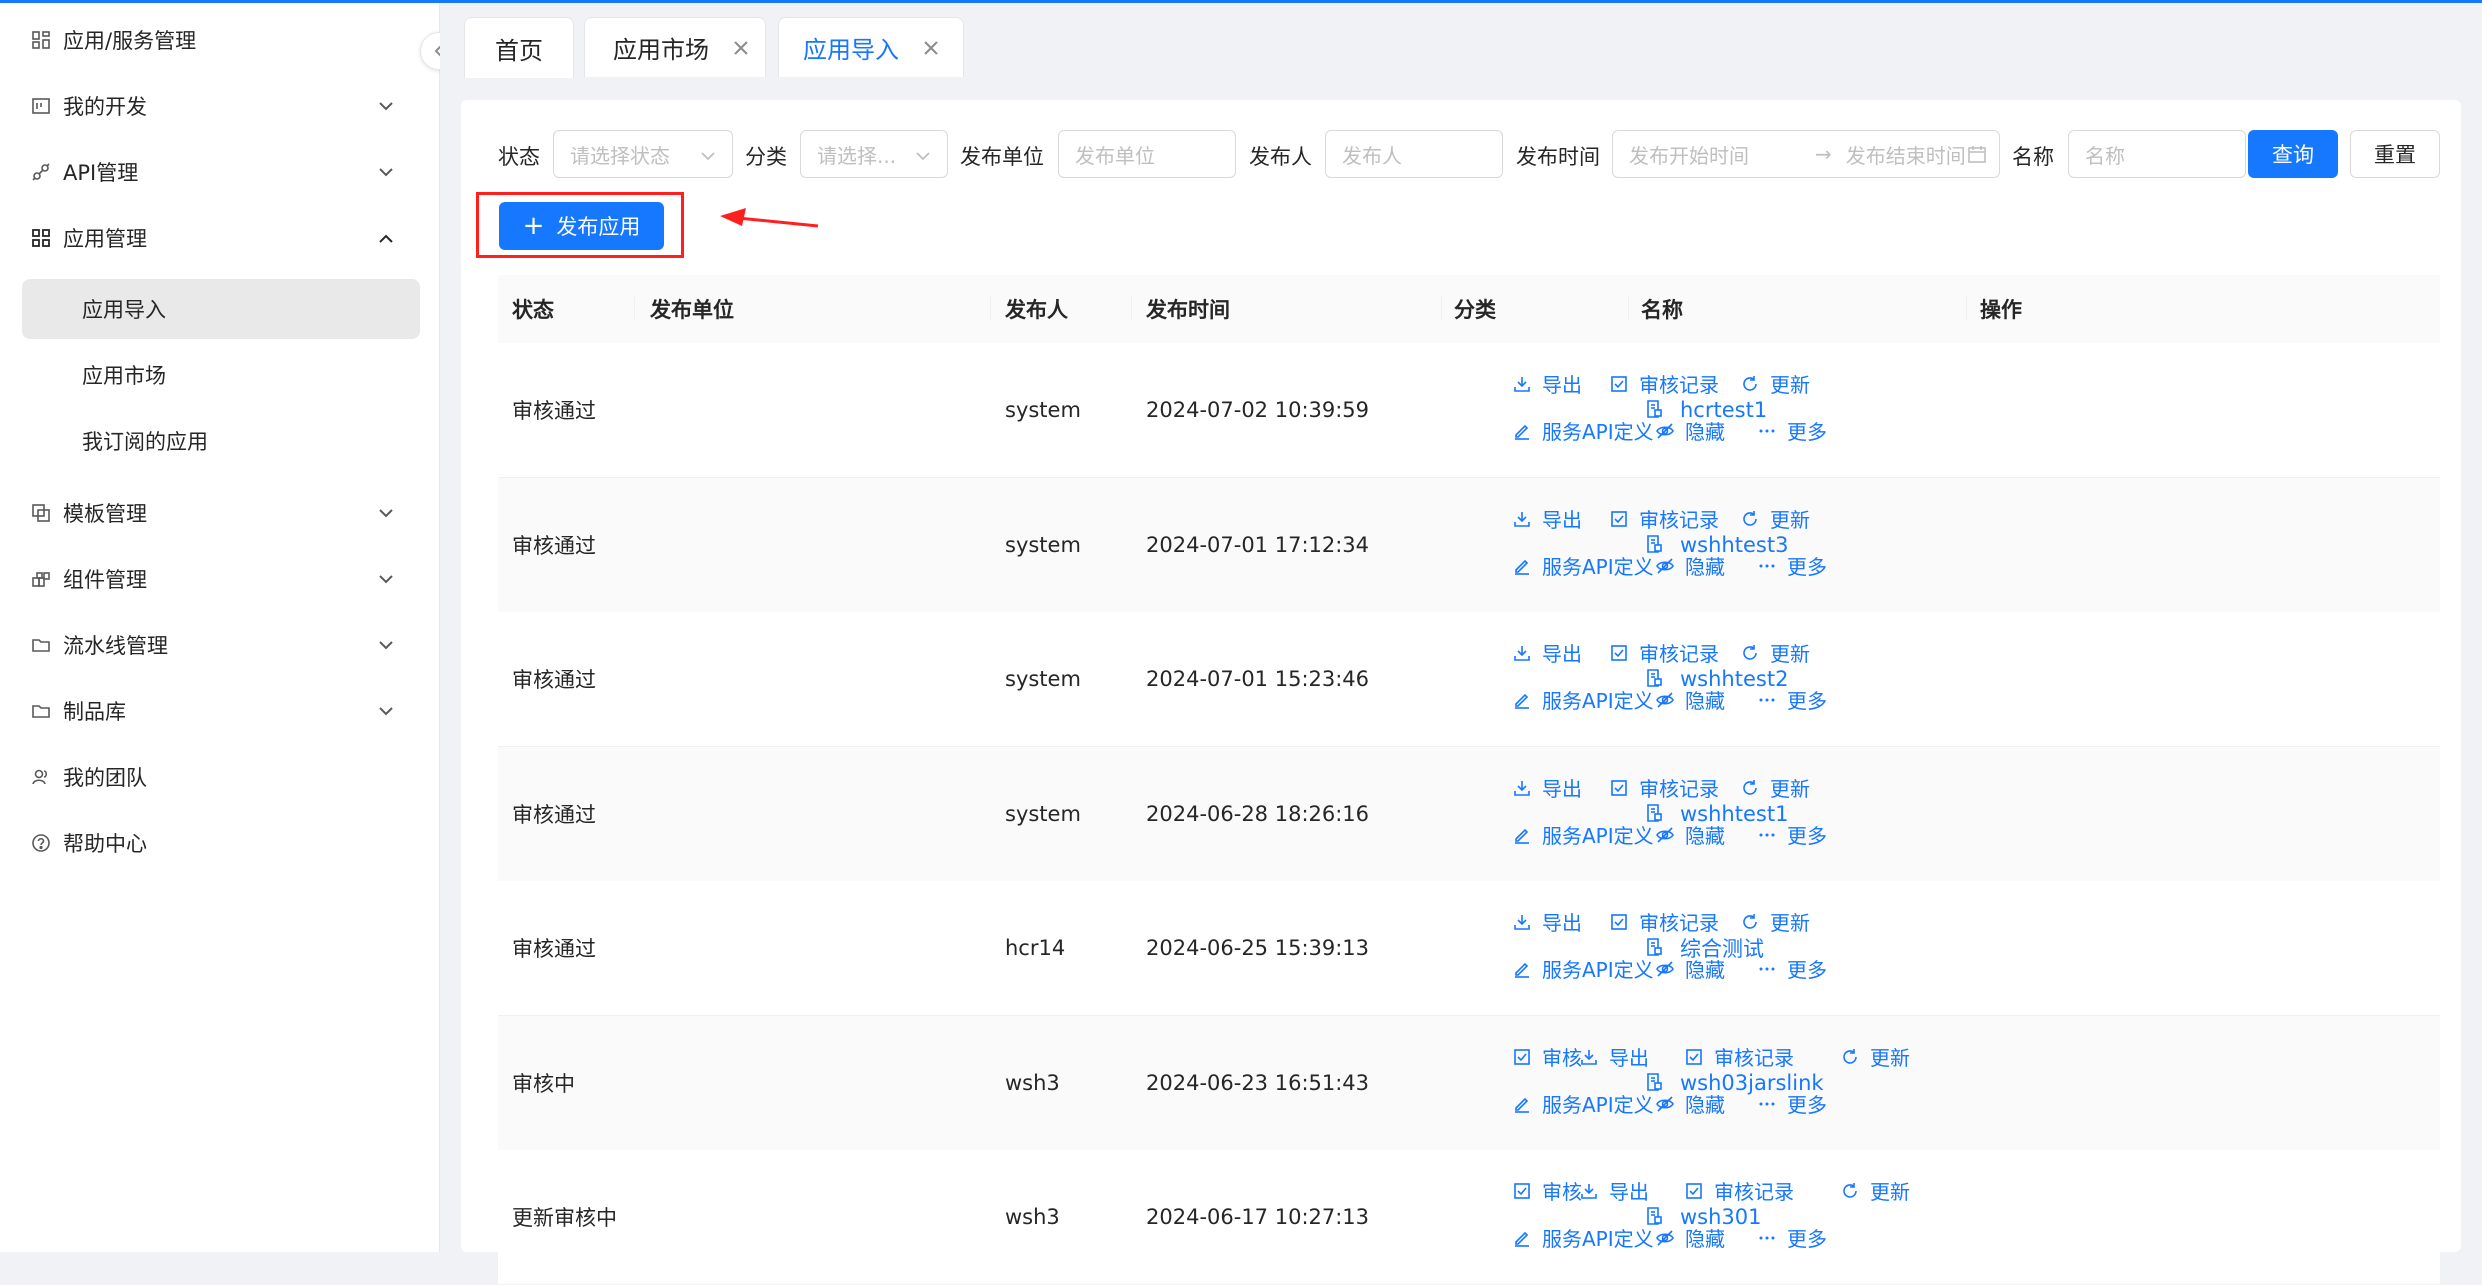 The image size is (2482, 1285). I want to click on sidebar-item-api: API管理, so click(219, 172).